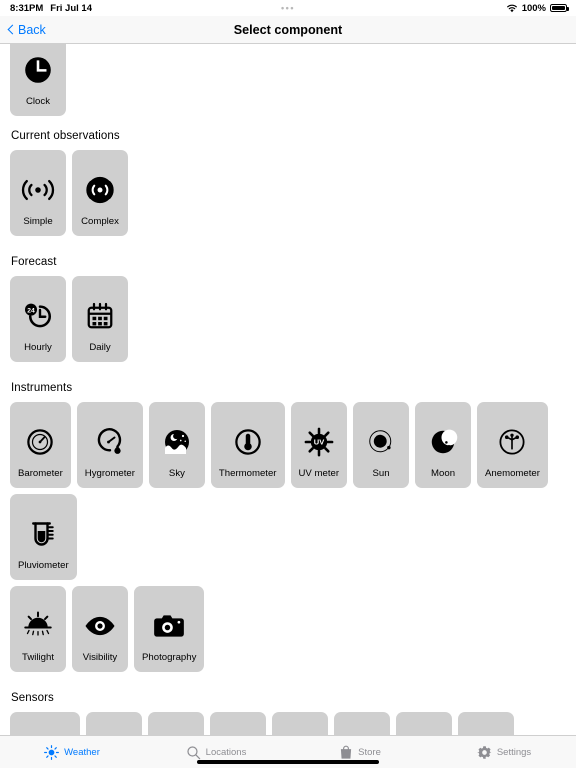 The width and height of the screenshot is (576, 768). I want to click on tile-label: Hourly, so click(38, 347).